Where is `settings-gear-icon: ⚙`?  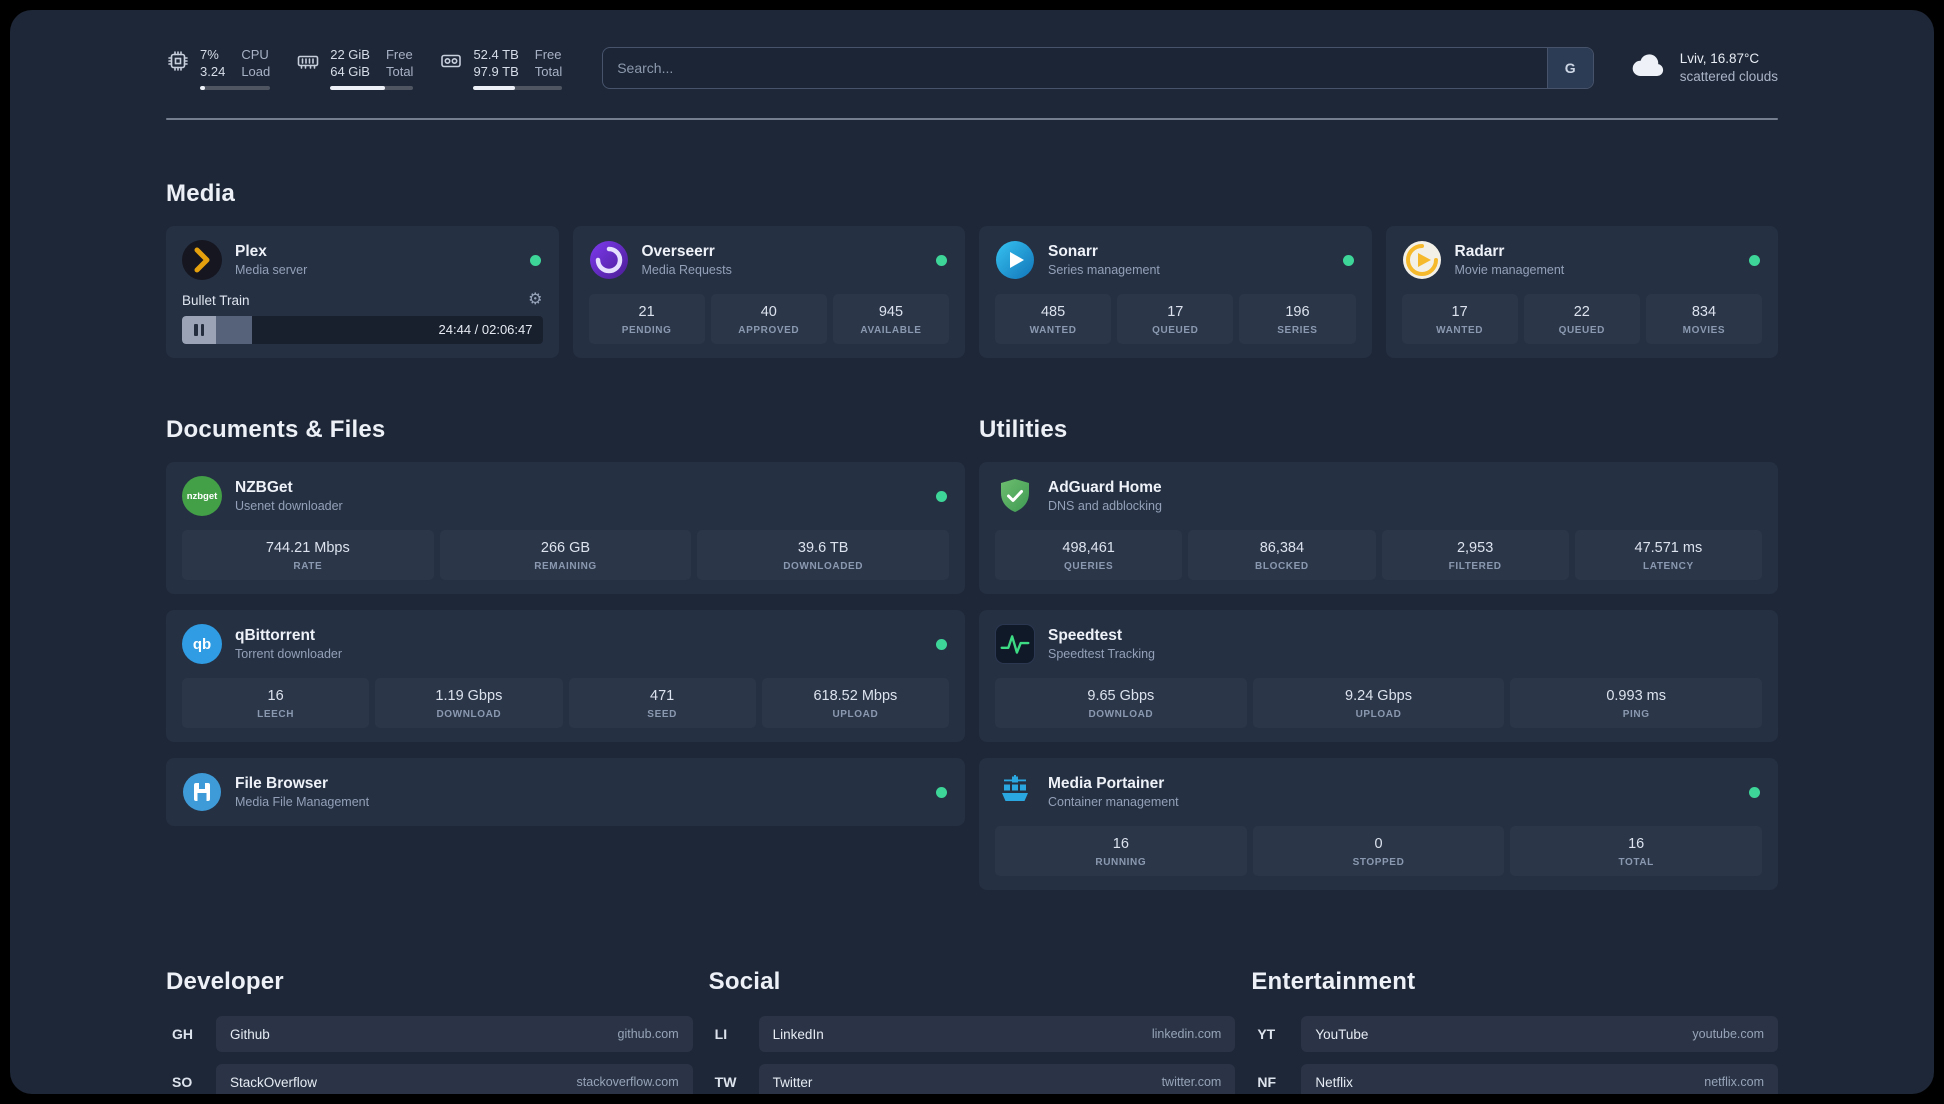 settings-gear-icon: ⚙ is located at coordinates (535, 300).